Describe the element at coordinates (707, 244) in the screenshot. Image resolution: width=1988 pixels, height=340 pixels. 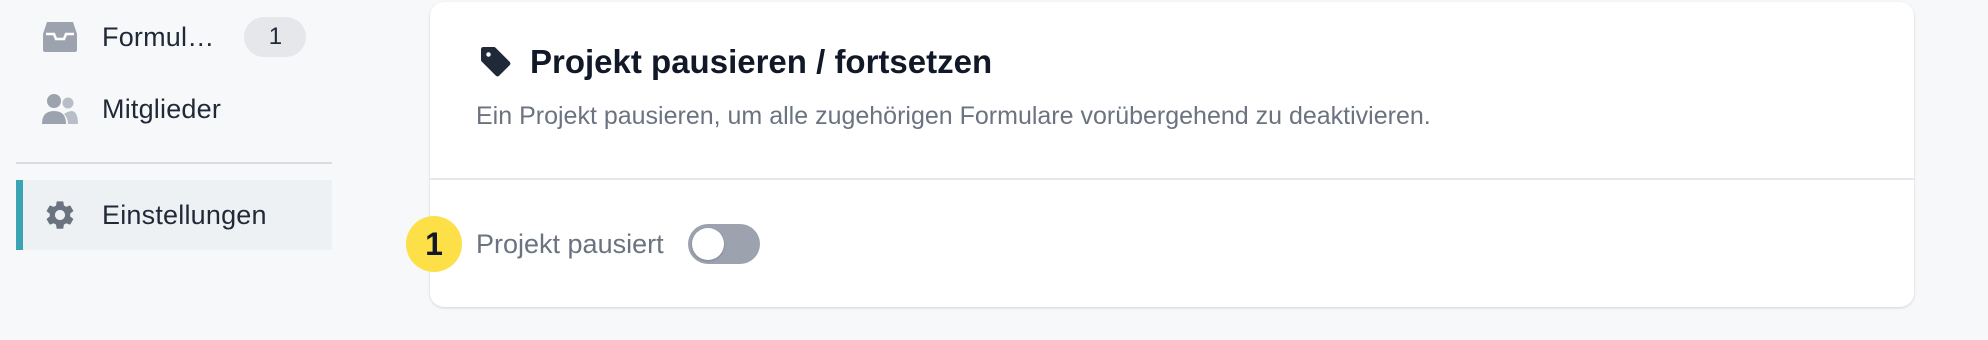
I see `toggle-knob` at that location.